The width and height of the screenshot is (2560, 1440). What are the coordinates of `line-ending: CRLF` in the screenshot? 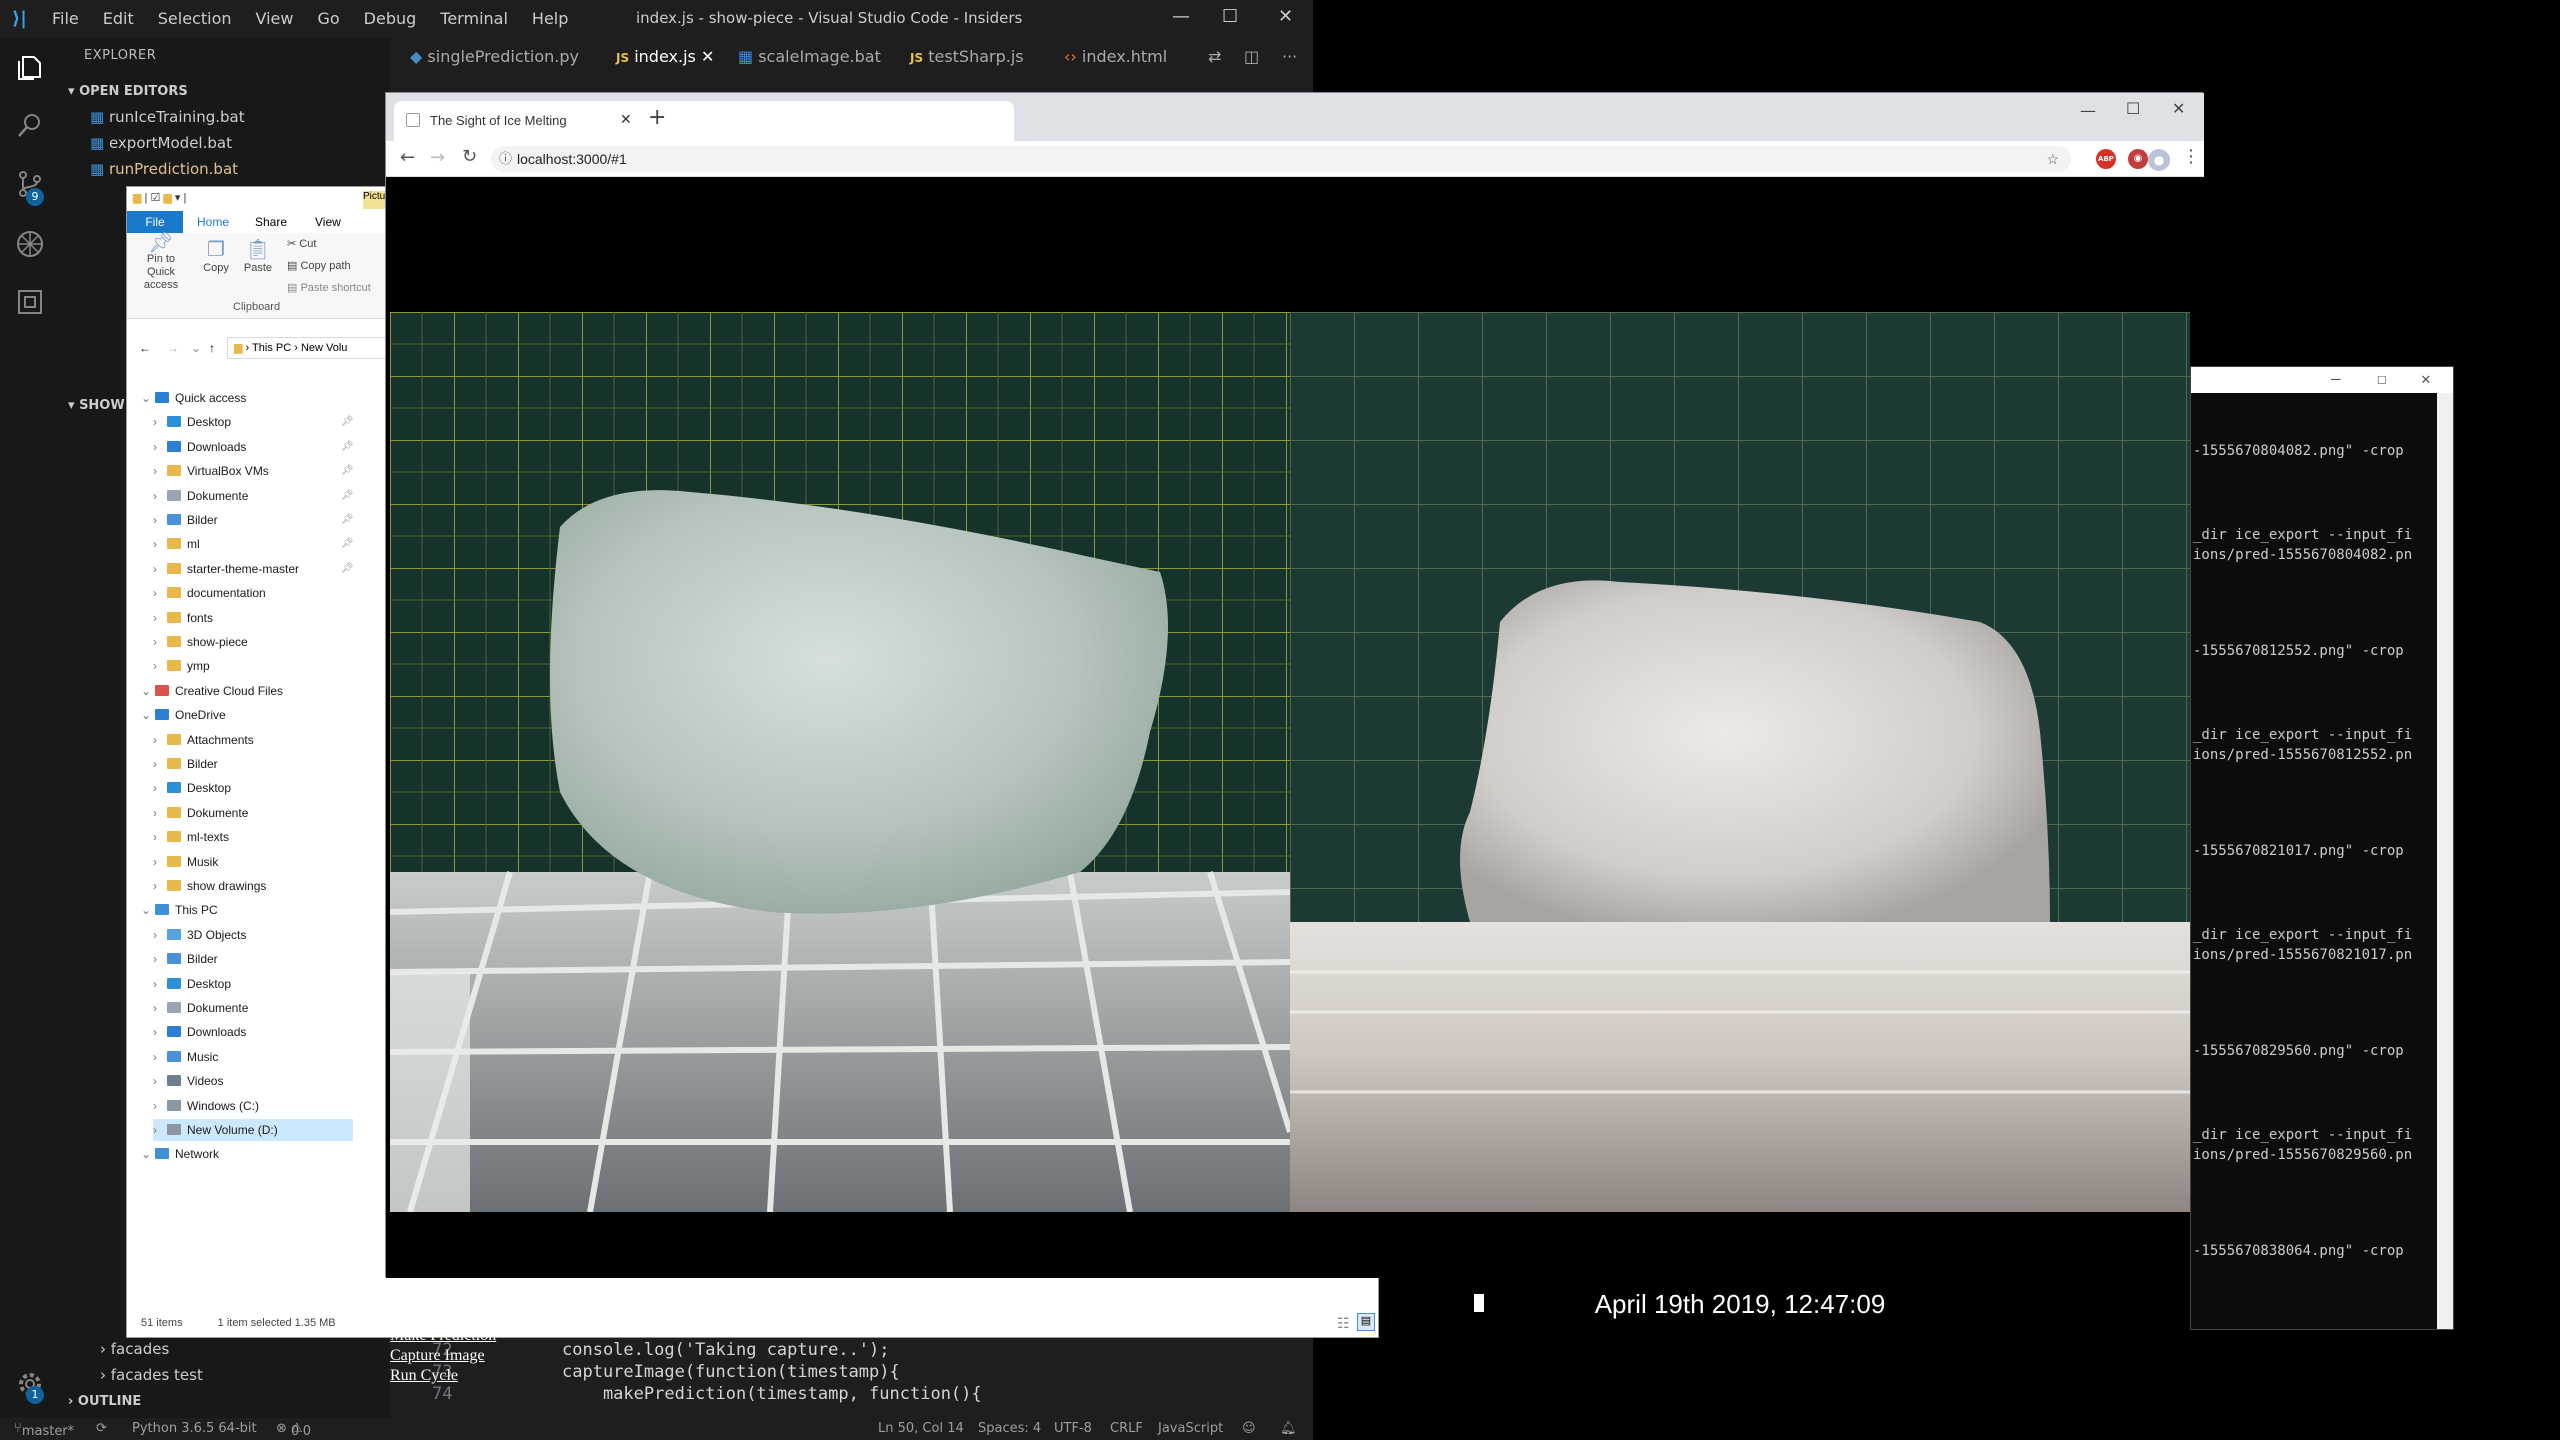 It's located at (1126, 1428).